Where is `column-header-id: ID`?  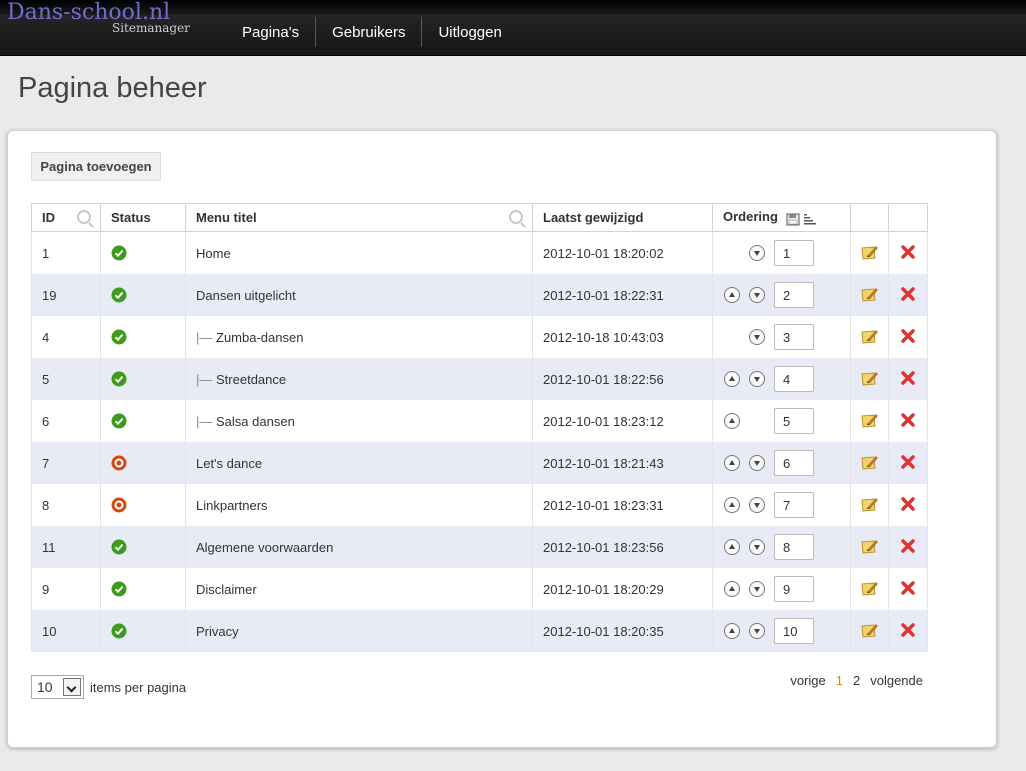
column-header-id: ID is located at coordinates (66, 217).